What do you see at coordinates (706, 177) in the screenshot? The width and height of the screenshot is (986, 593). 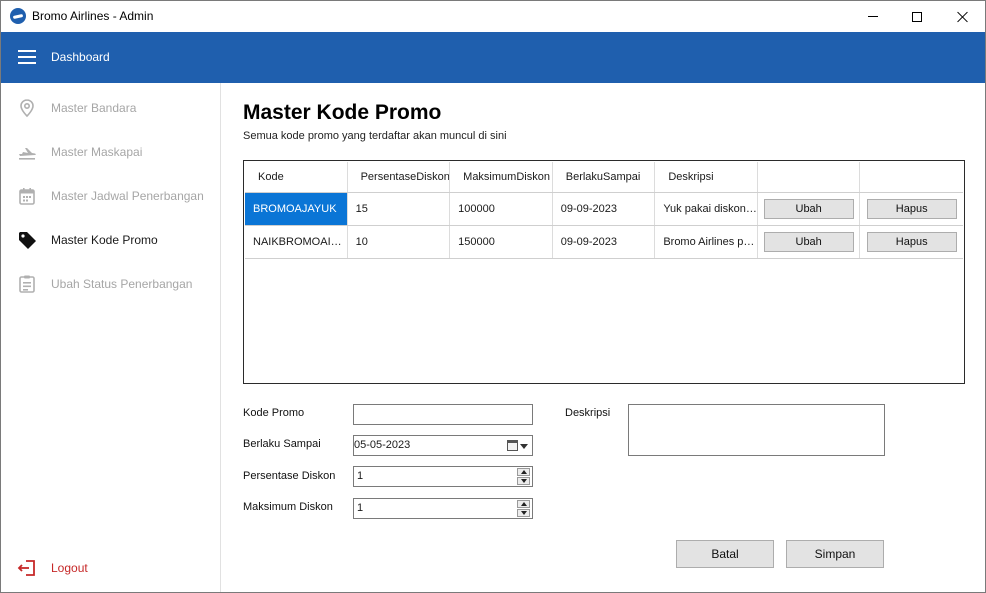 I see `column-header-deskripsi: Deskripsi` at bounding box center [706, 177].